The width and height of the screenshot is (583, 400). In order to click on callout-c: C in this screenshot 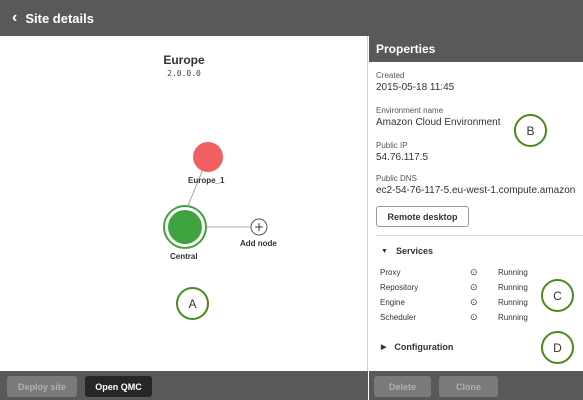, I will do `click(557, 295)`.